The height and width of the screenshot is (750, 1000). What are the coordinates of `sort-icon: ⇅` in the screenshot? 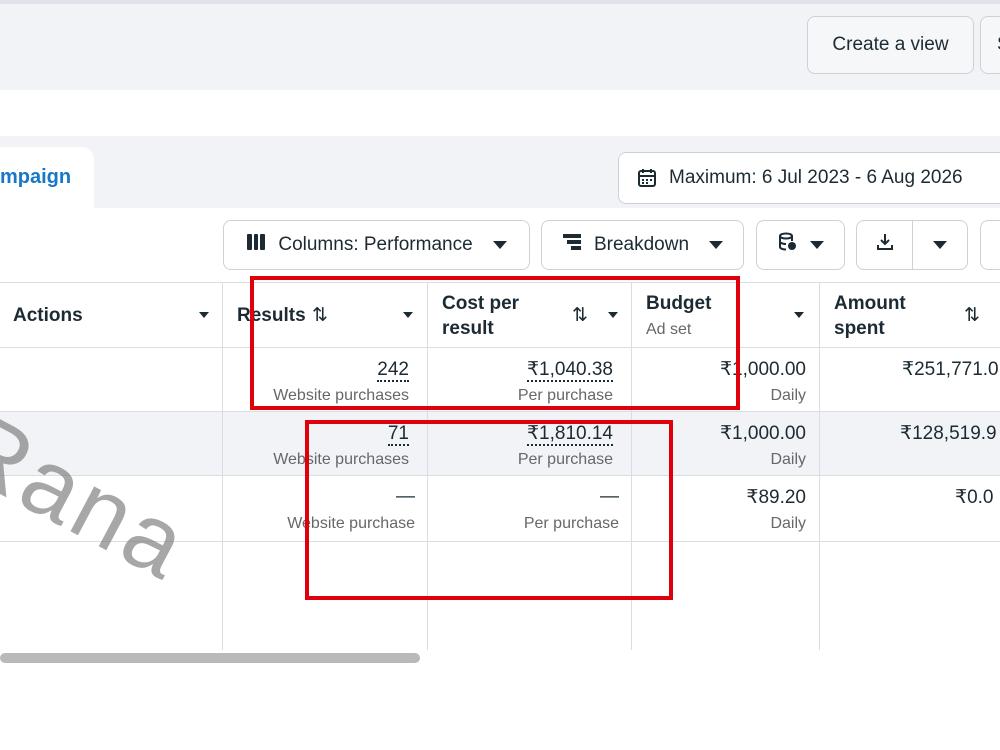 It's located at (972, 315).